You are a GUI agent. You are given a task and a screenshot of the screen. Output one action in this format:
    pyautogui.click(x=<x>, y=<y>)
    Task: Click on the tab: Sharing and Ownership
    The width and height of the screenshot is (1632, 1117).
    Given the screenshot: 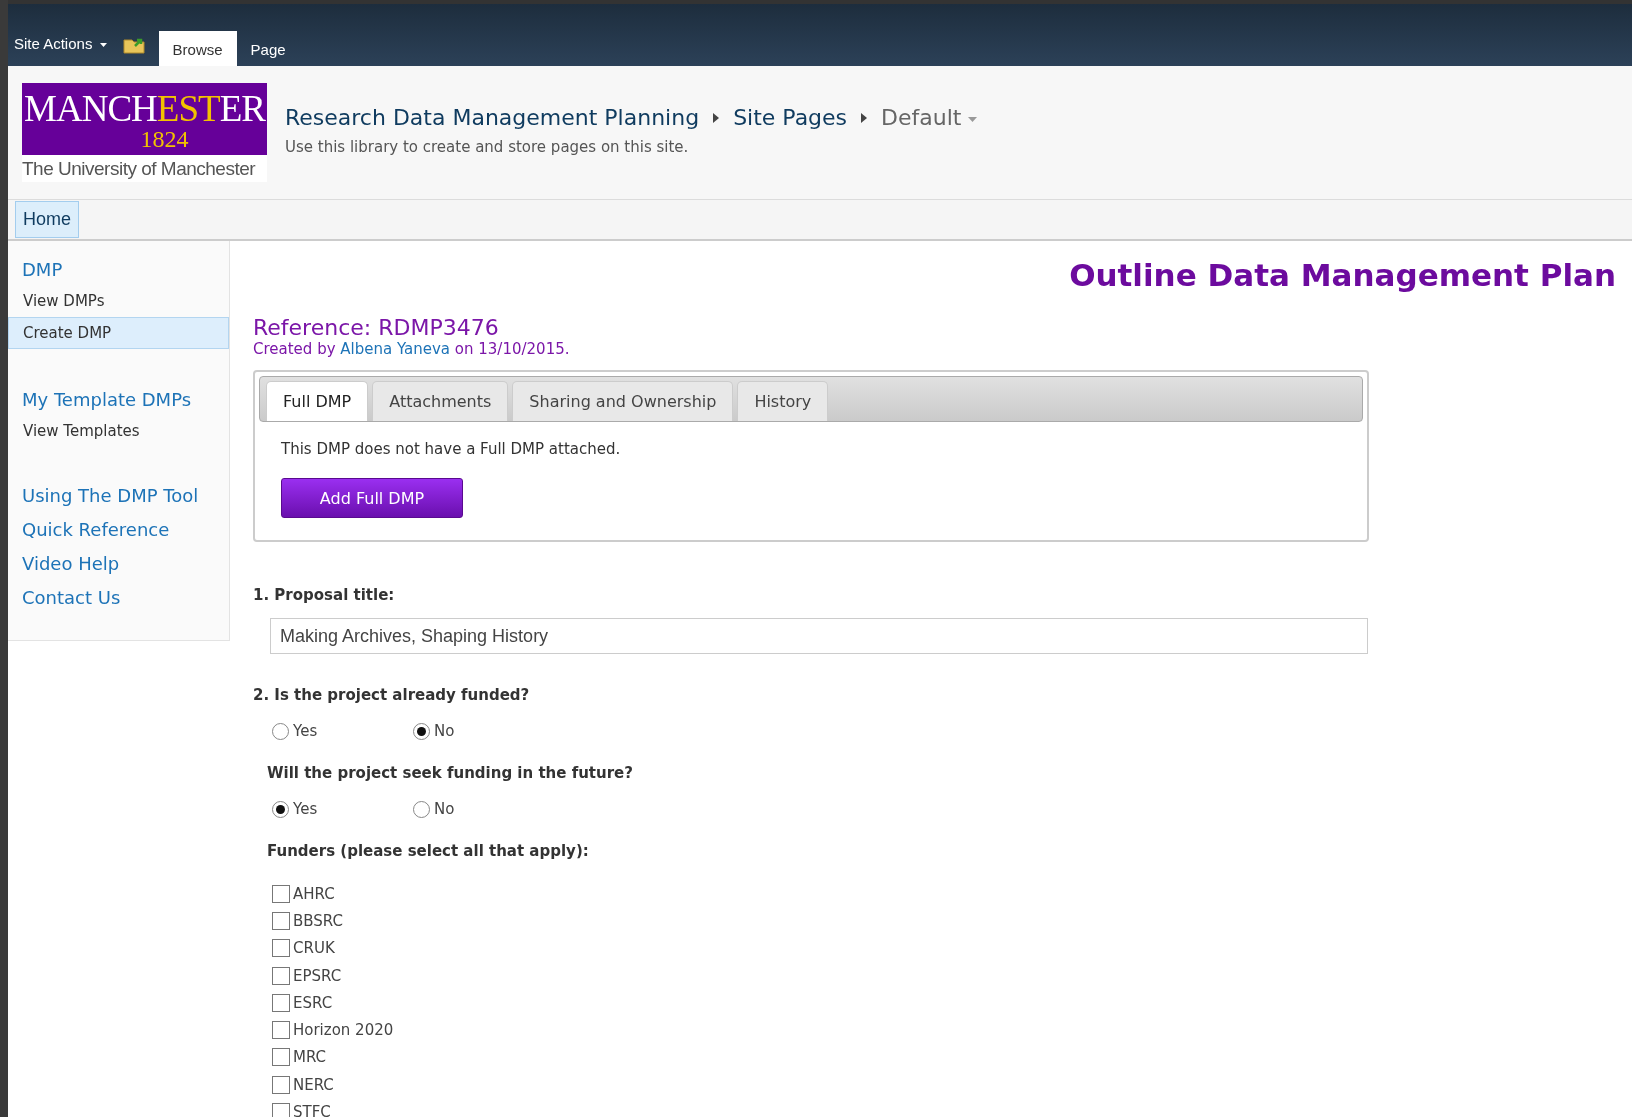 What is the action you would take?
    pyautogui.click(x=623, y=401)
    